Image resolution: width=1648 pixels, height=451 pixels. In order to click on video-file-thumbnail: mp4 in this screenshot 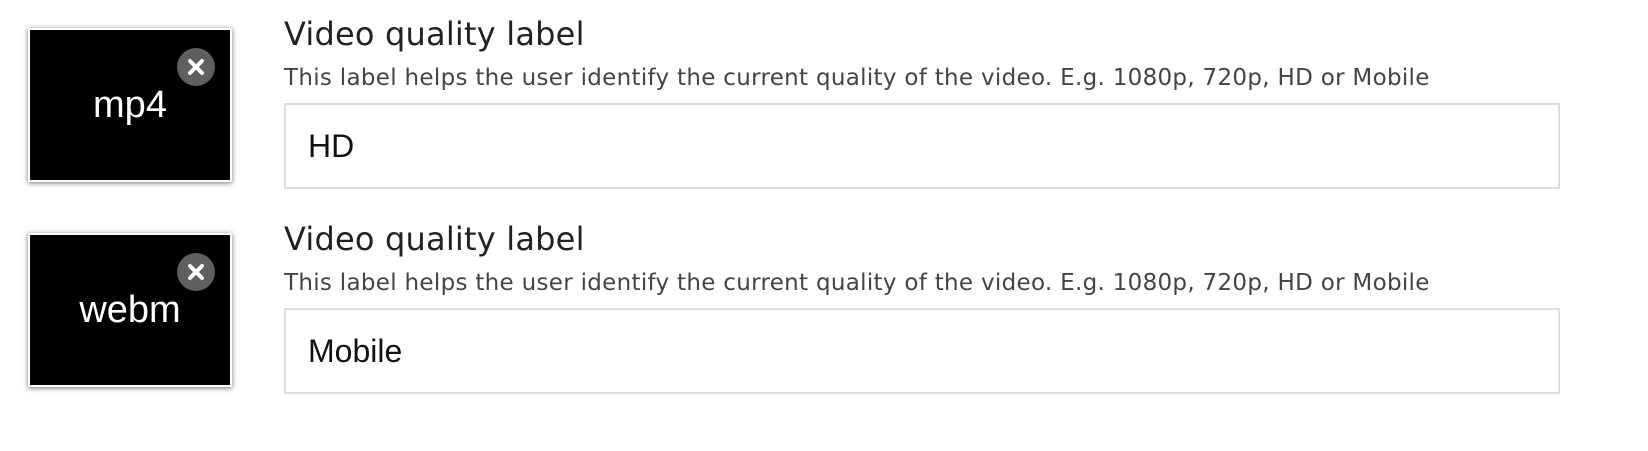, I will do `click(130, 105)`.